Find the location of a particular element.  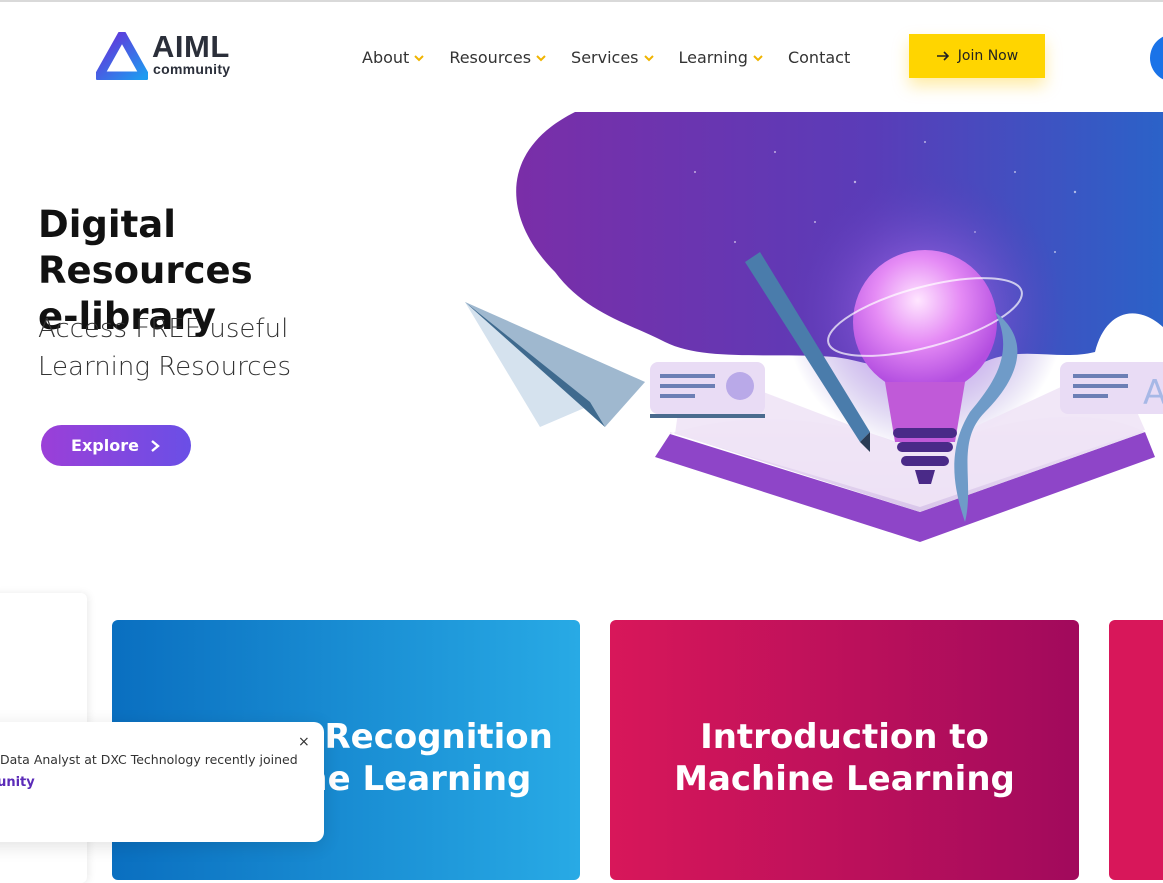

top-border is located at coordinates (581, 1).